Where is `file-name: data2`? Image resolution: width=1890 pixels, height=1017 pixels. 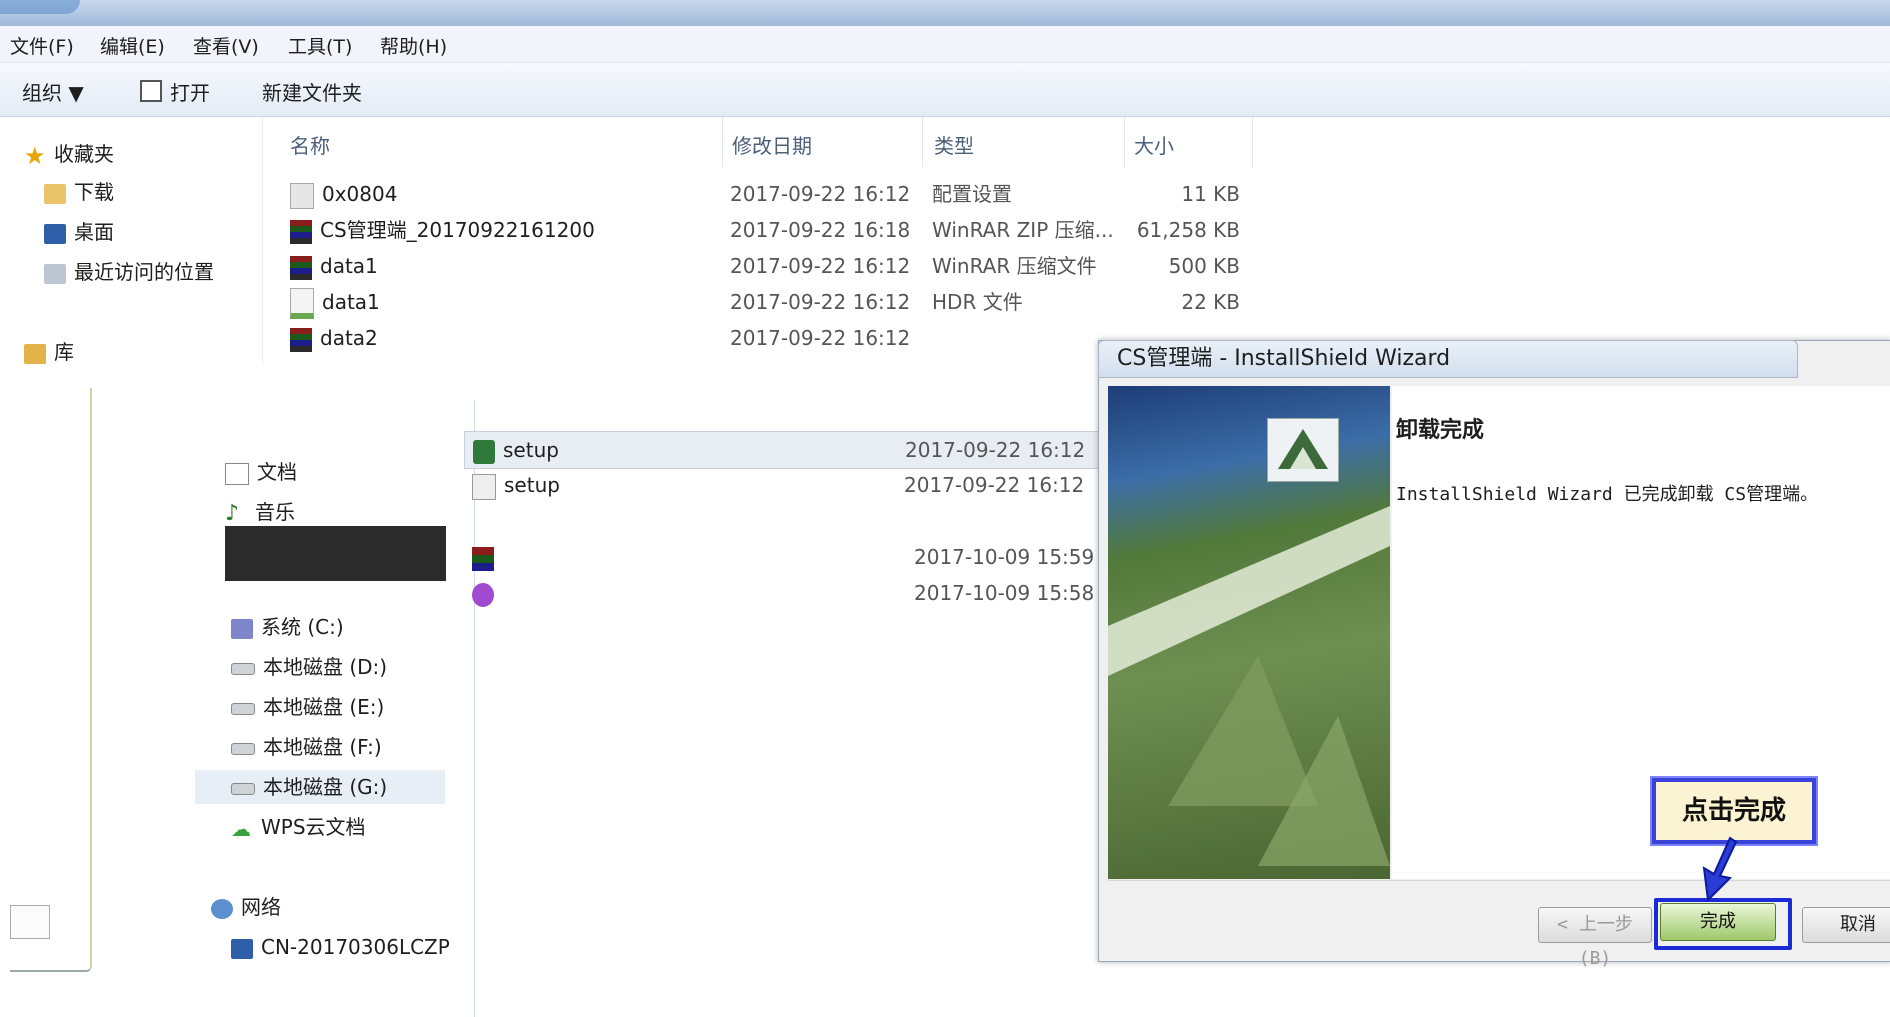
file-name: data2 is located at coordinates (349, 338).